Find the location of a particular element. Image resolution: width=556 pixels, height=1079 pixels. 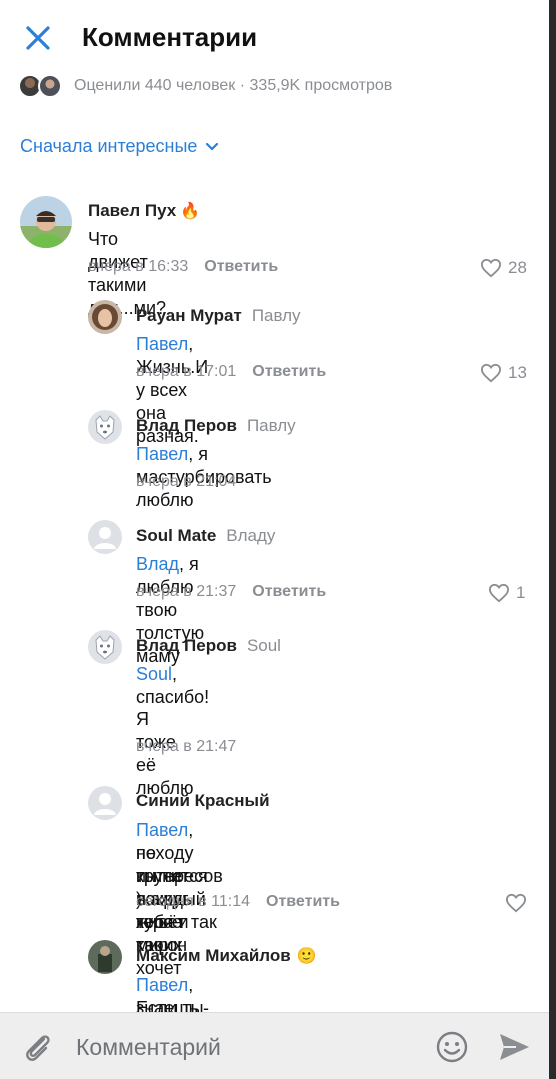

like-count: 1 is located at coordinates (521, 592).